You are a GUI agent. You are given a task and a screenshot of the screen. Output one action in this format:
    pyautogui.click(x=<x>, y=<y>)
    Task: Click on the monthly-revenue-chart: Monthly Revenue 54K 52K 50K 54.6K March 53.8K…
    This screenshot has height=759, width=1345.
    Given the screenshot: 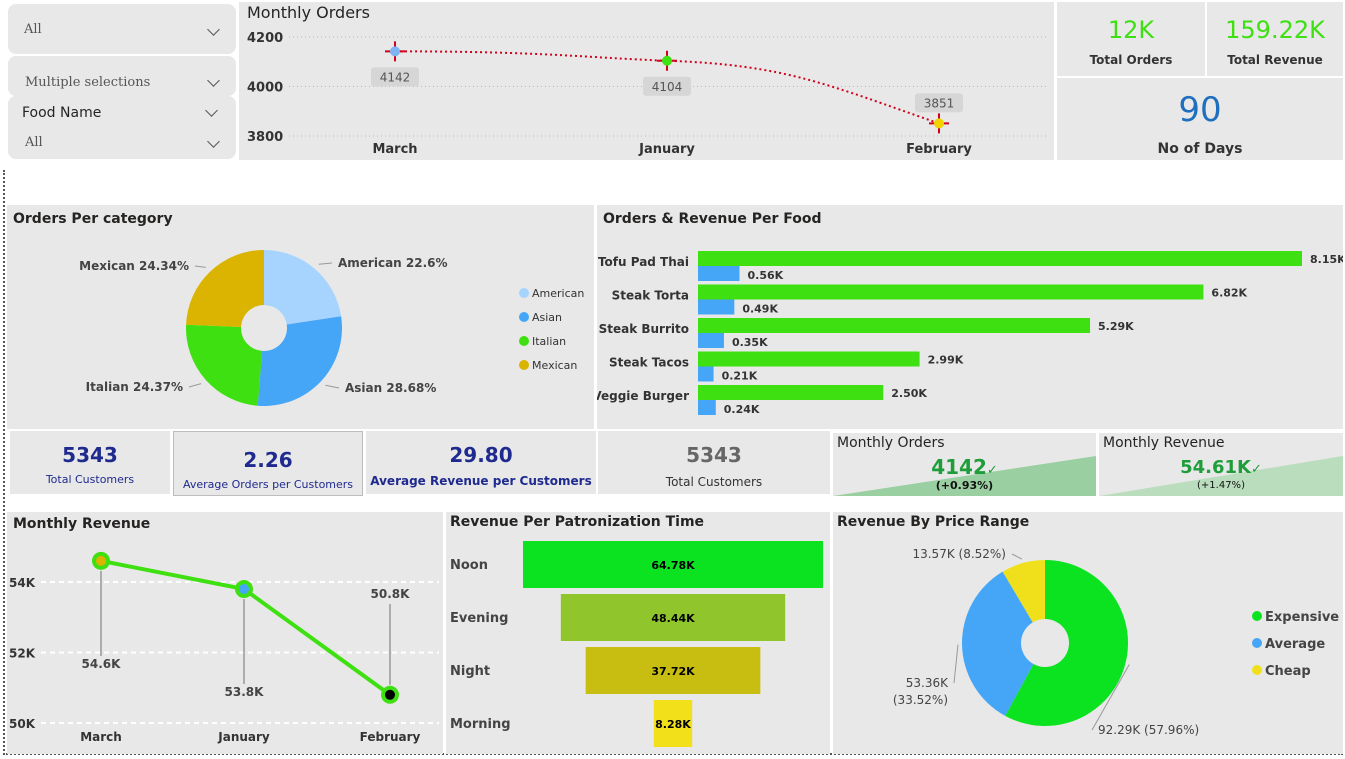 What is the action you would take?
    pyautogui.click(x=225, y=633)
    